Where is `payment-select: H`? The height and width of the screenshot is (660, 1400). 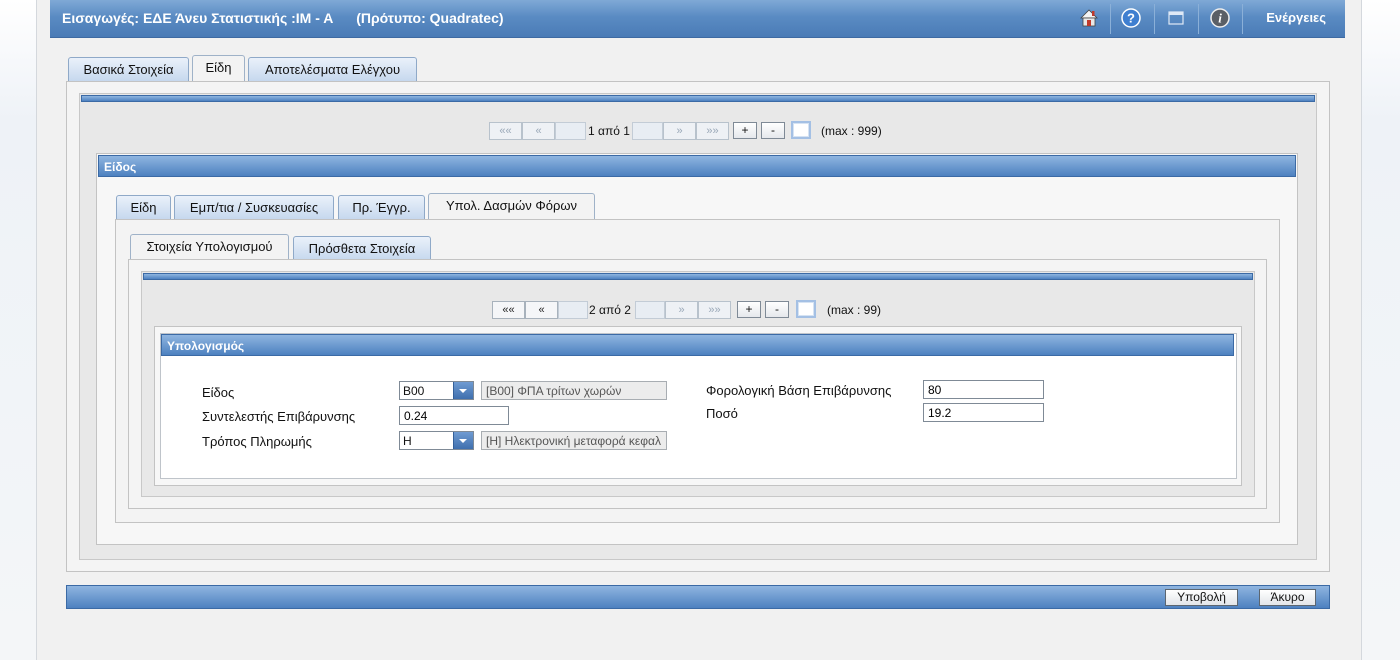
payment-select: H is located at coordinates (436, 440).